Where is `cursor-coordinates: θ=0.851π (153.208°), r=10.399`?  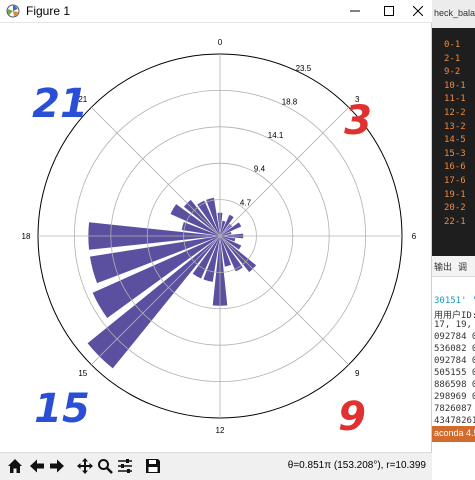 cursor-coordinates: θ=0.851π (153.208°), r=10.399 is located at coordinates (356, 465).